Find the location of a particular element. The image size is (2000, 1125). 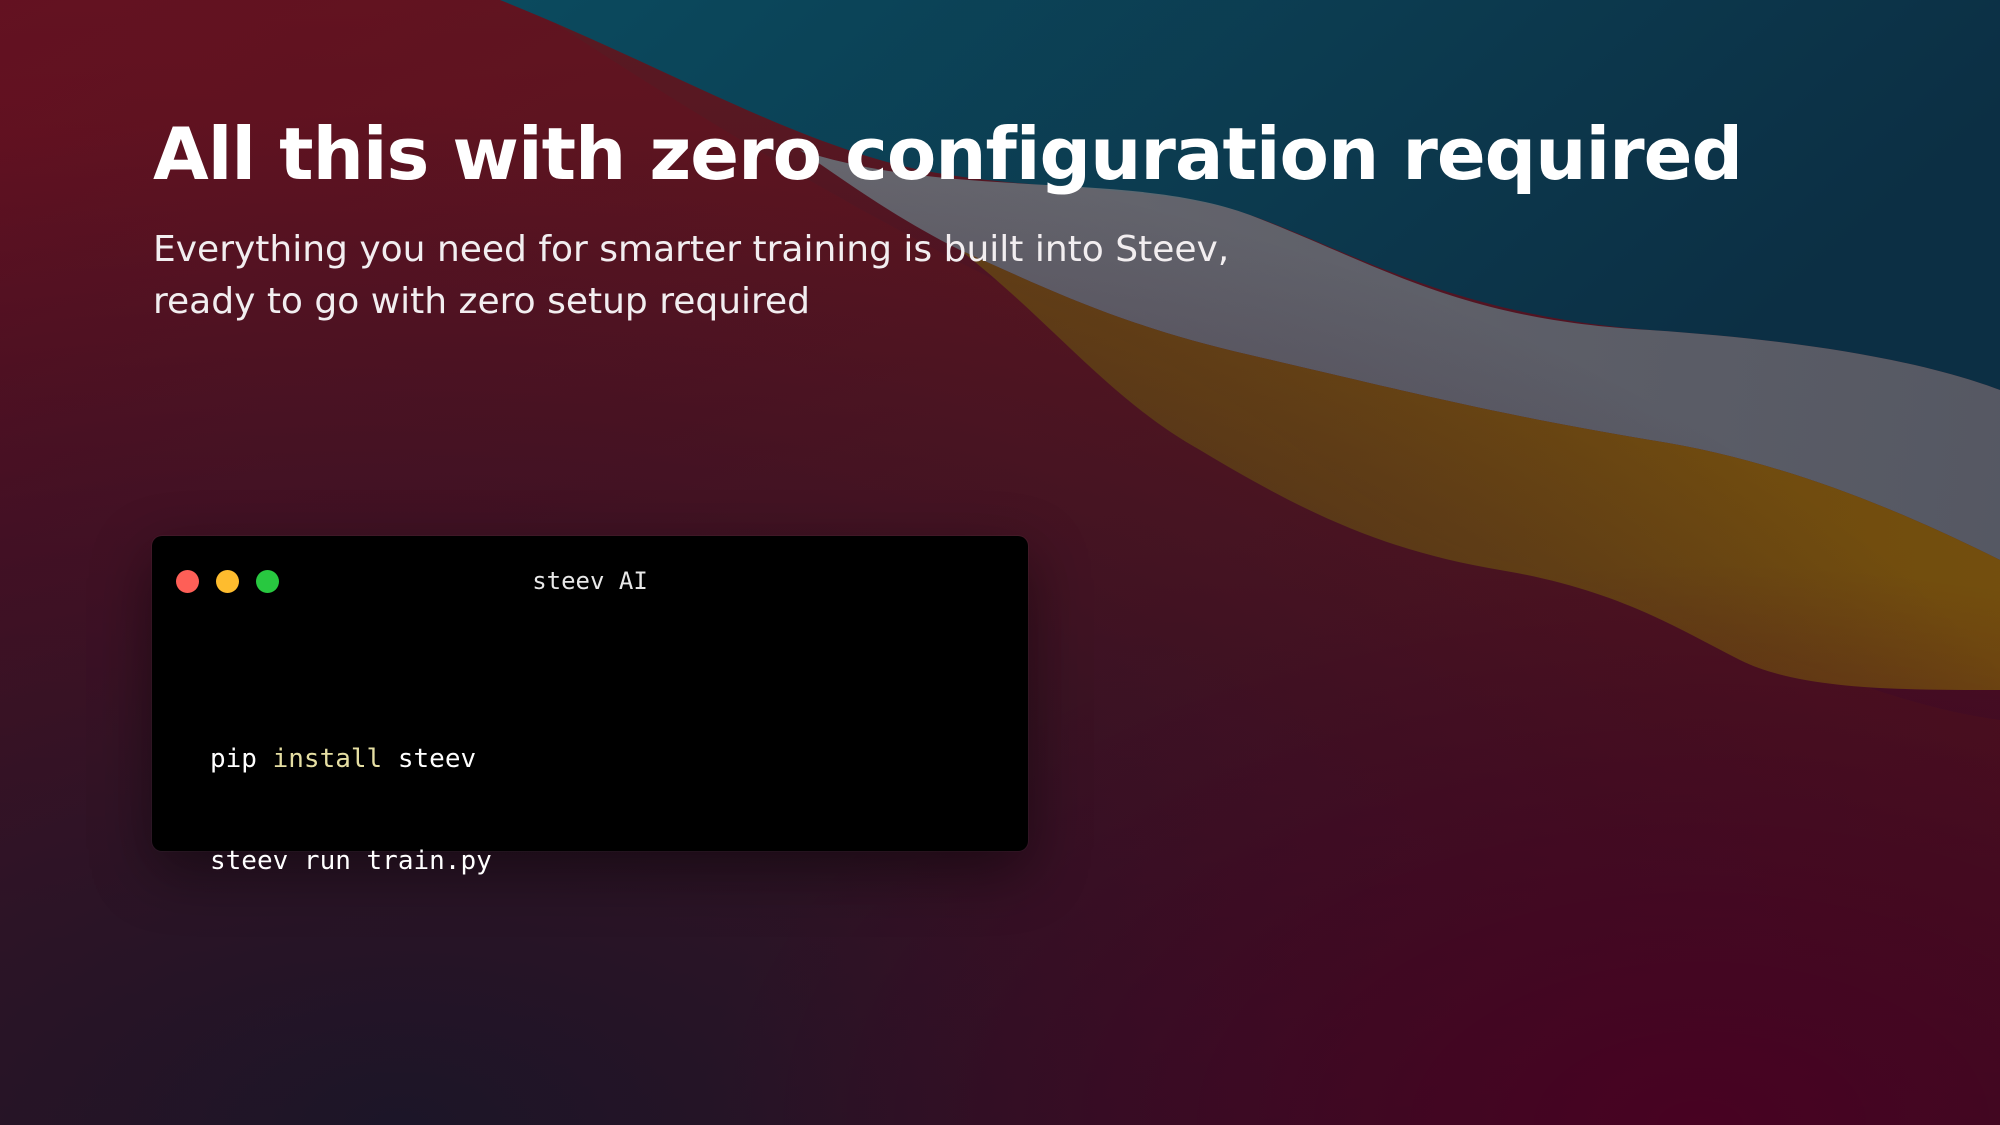

code-argument: steev is located at coordinates (437, 759).